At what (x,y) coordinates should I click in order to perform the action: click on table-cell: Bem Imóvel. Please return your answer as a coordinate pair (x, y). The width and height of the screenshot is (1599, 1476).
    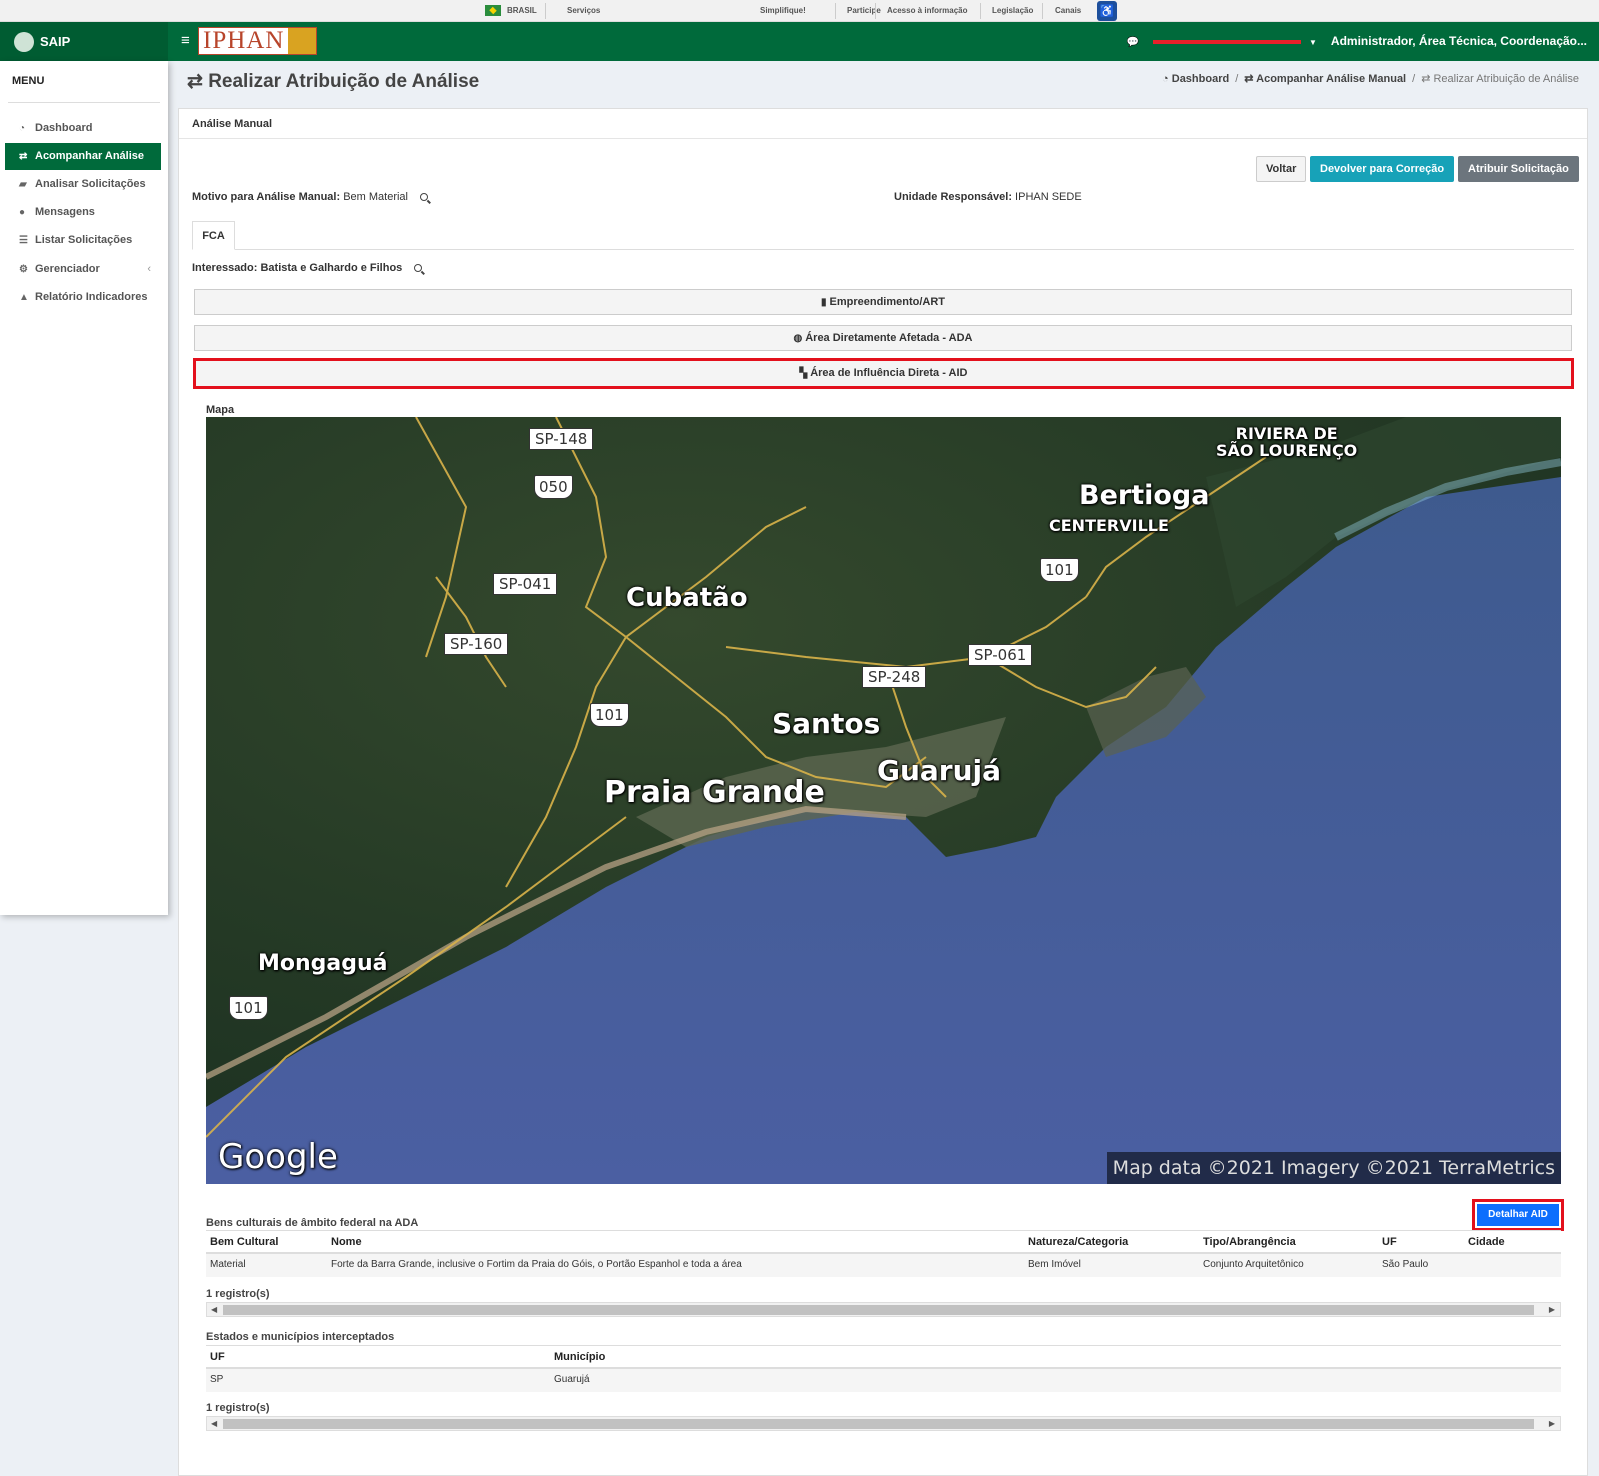
    Looking at the image, I should click on (1054, 1264).